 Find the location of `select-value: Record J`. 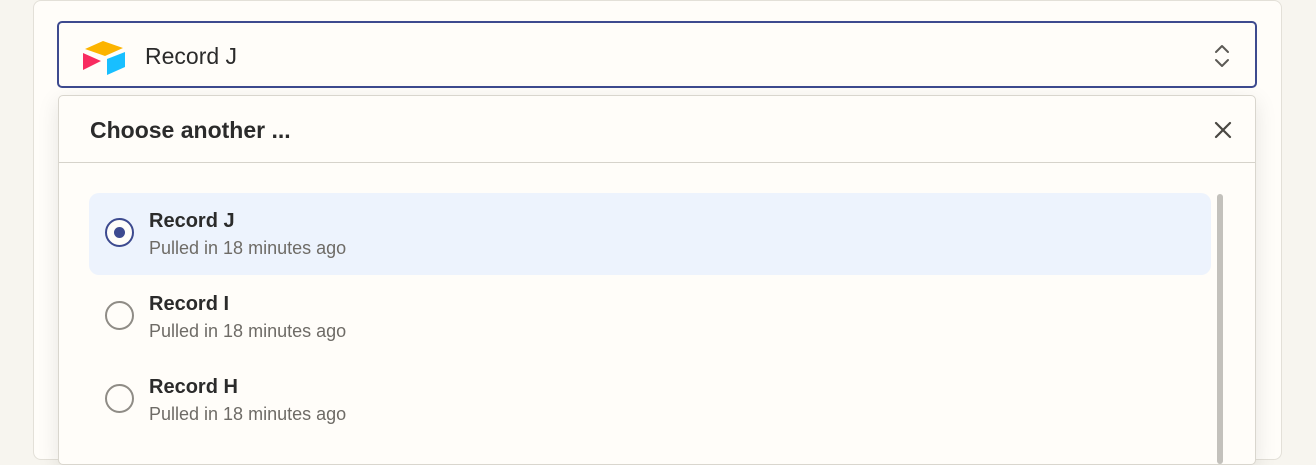

select-value: Record J is located at coordinates (191, 56).